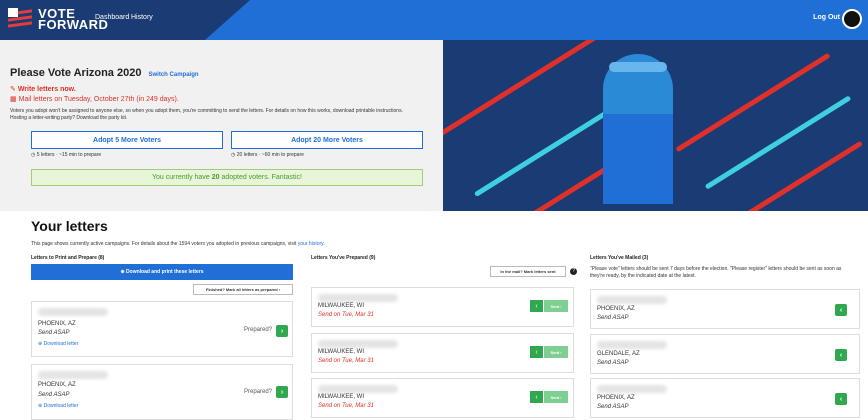 This screenshot has height=420, width=868. I want to click on top-navbar: VOTE FORWARD Dashboard History Log Out, so click(434, 20).